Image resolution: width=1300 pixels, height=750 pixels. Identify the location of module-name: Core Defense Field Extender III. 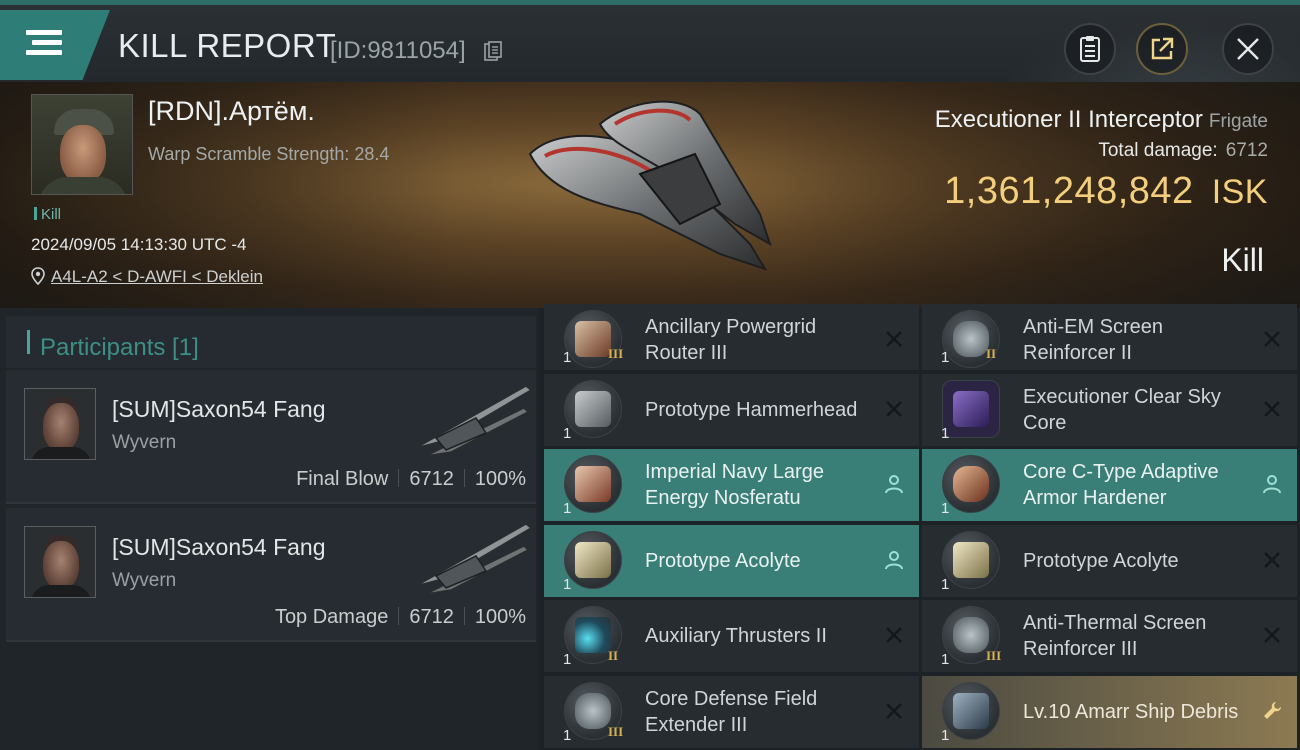
(731, 712).